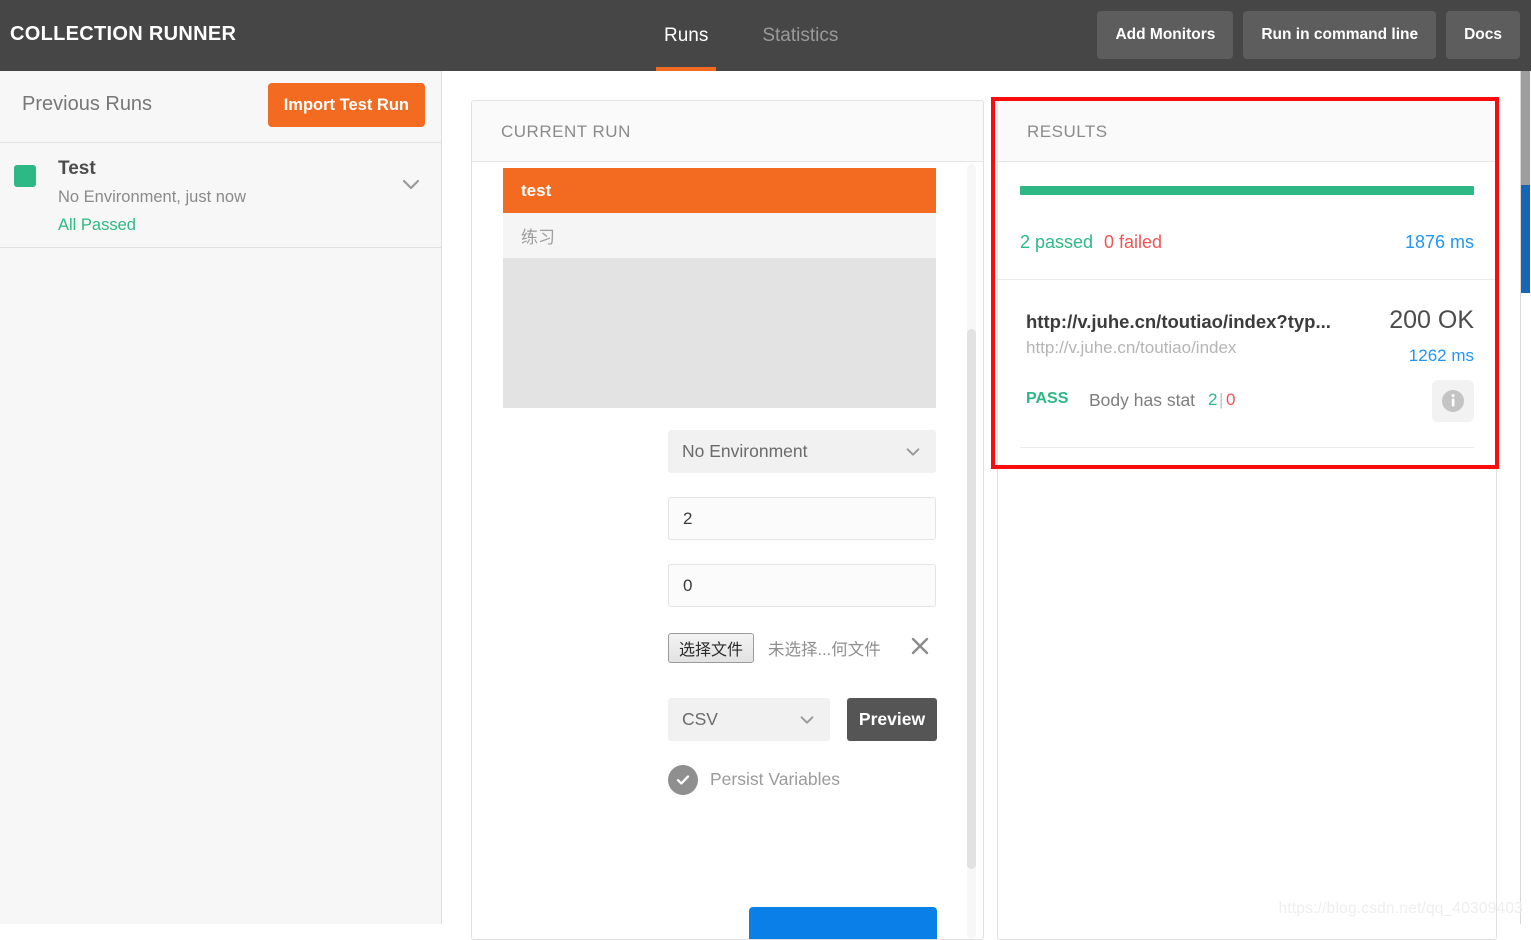 This screenshot has width=1531, height=940. What do you see at coordinates (1247, 221) in the screenshot?
I see `results-summary: 2 passed 0 failed 1876 ms` at bounding box center [1247, 221].